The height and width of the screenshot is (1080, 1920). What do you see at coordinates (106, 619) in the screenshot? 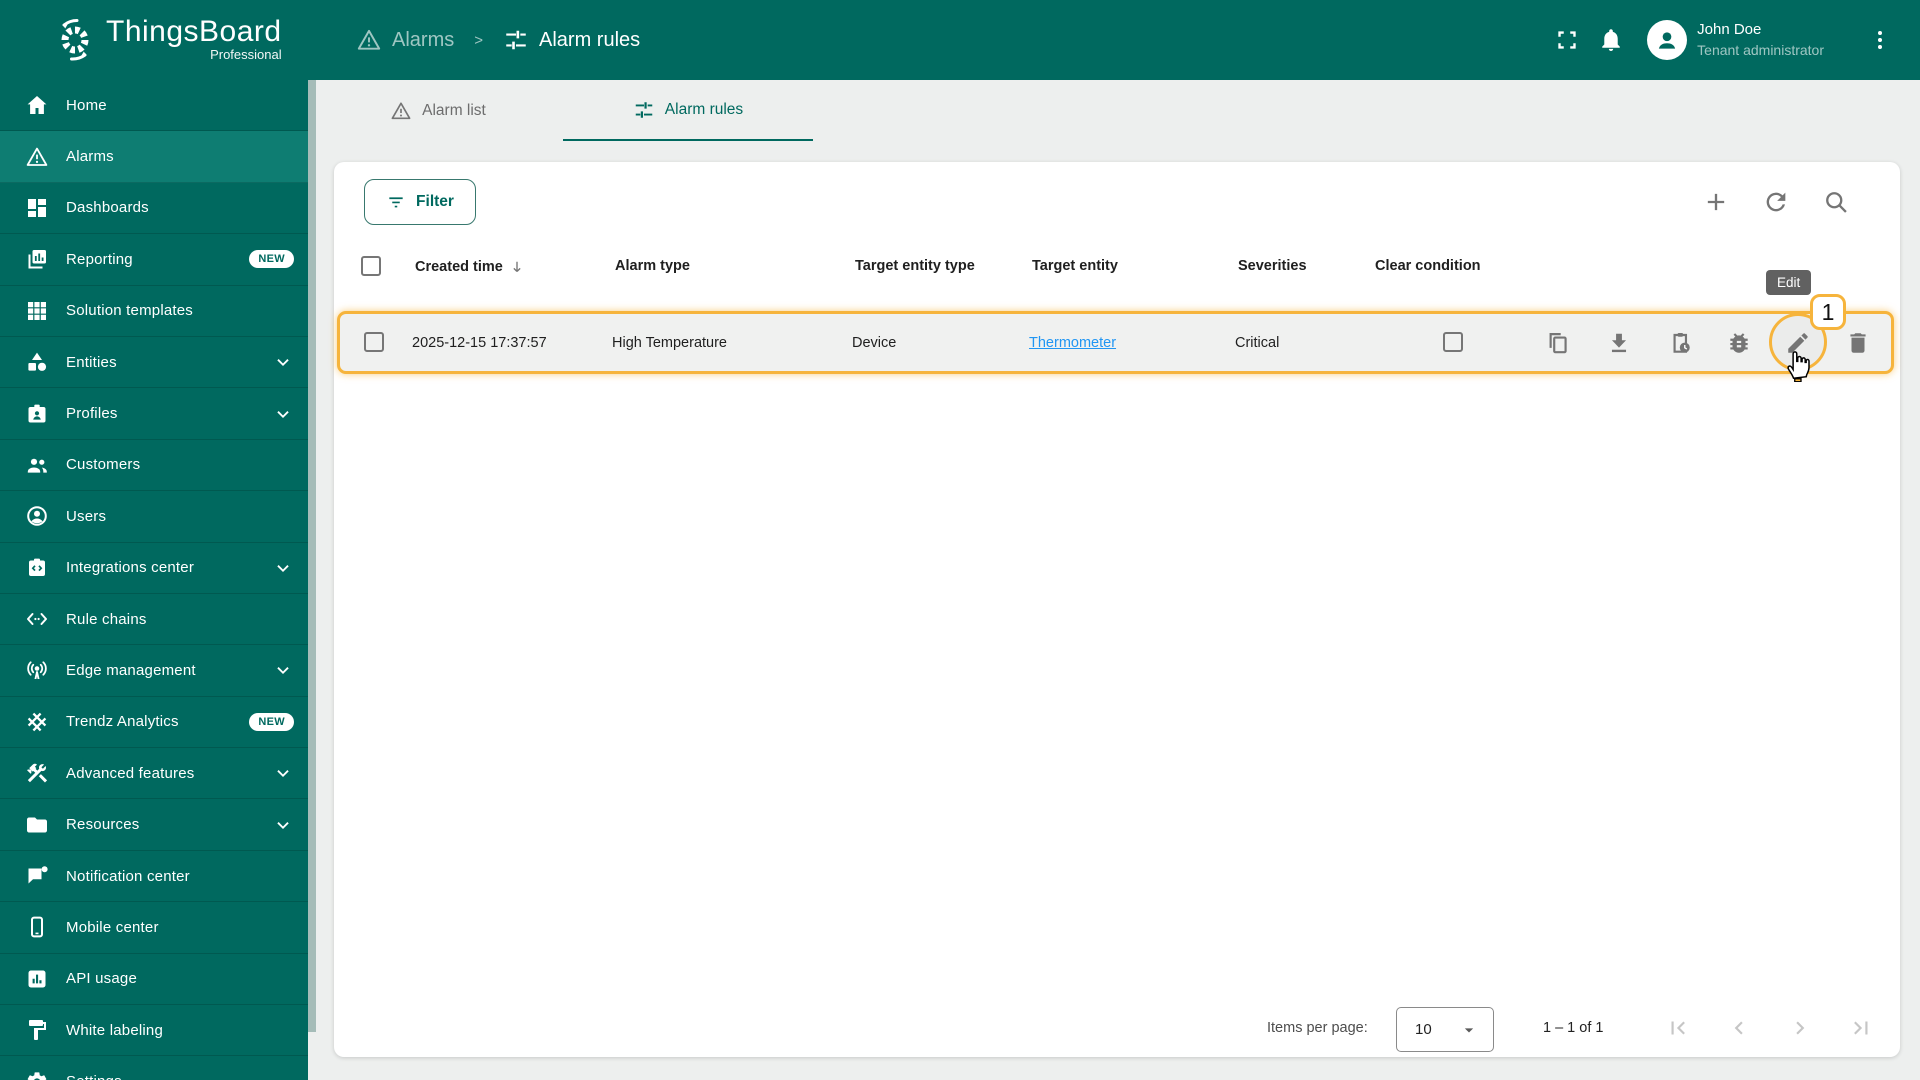
I see `sidebar-item-label: Rule chains` at bounding box center [106, 619].